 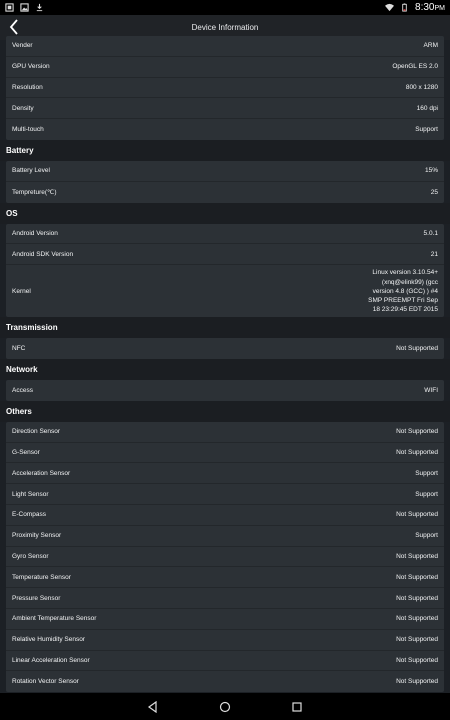 I want to click on info-label: Ambient Temperature Sensor, so click(x=54, y=619).